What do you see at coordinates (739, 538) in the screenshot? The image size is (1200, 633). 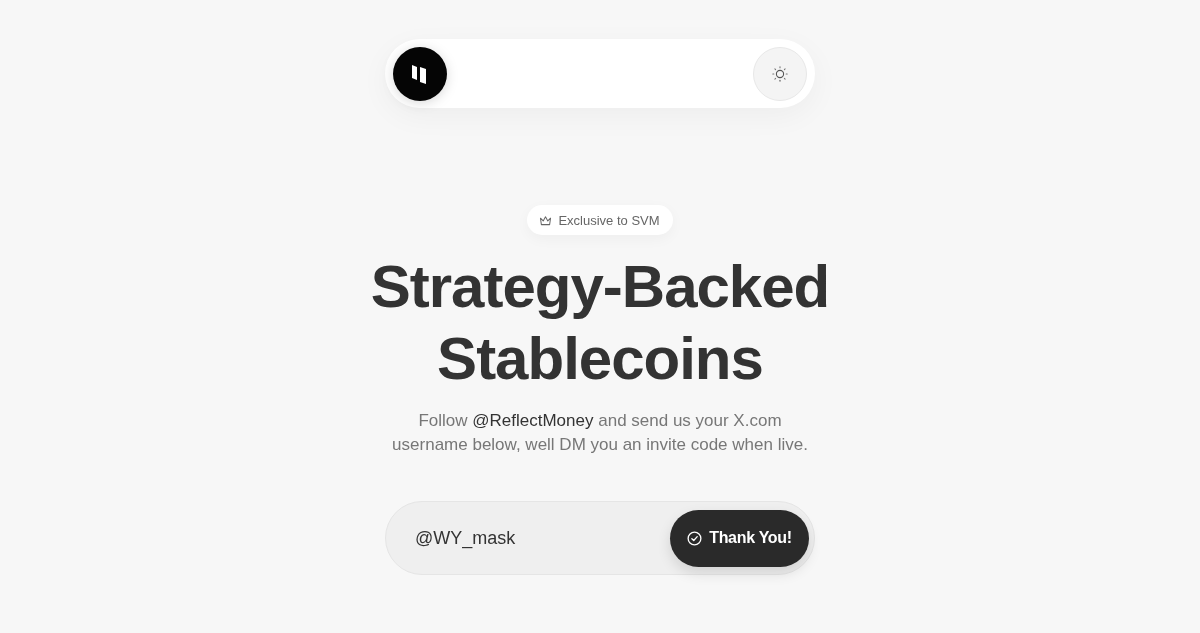 I see `thank-you-button: Thank You!` at bounding box center [739, 538].